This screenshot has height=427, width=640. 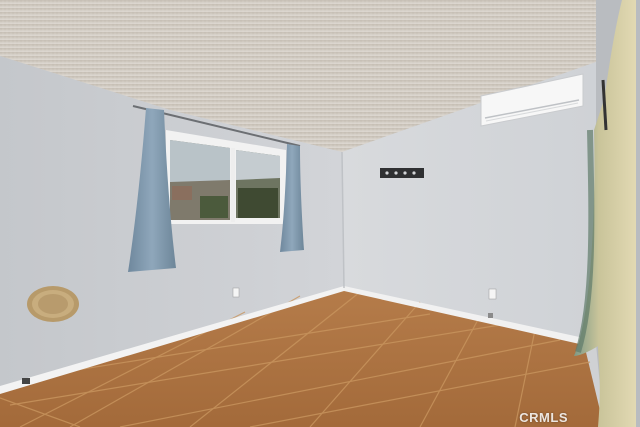 What do you see at coordinates (53, 304) in the screenshot?
I see `round-wall-vent` at bounding box center [53, 304].